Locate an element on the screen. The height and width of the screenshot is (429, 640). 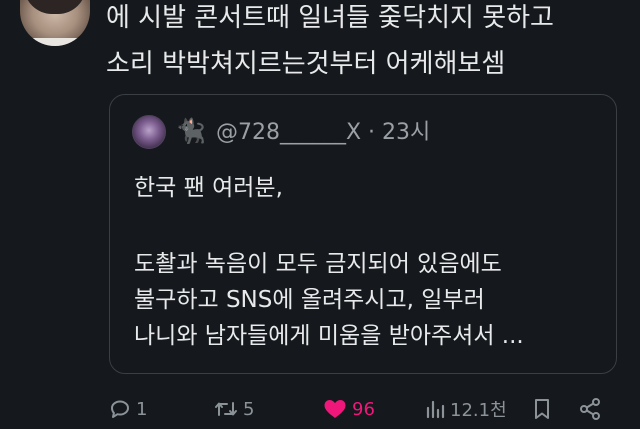
heart-icon is located at coordinates (335, 409).